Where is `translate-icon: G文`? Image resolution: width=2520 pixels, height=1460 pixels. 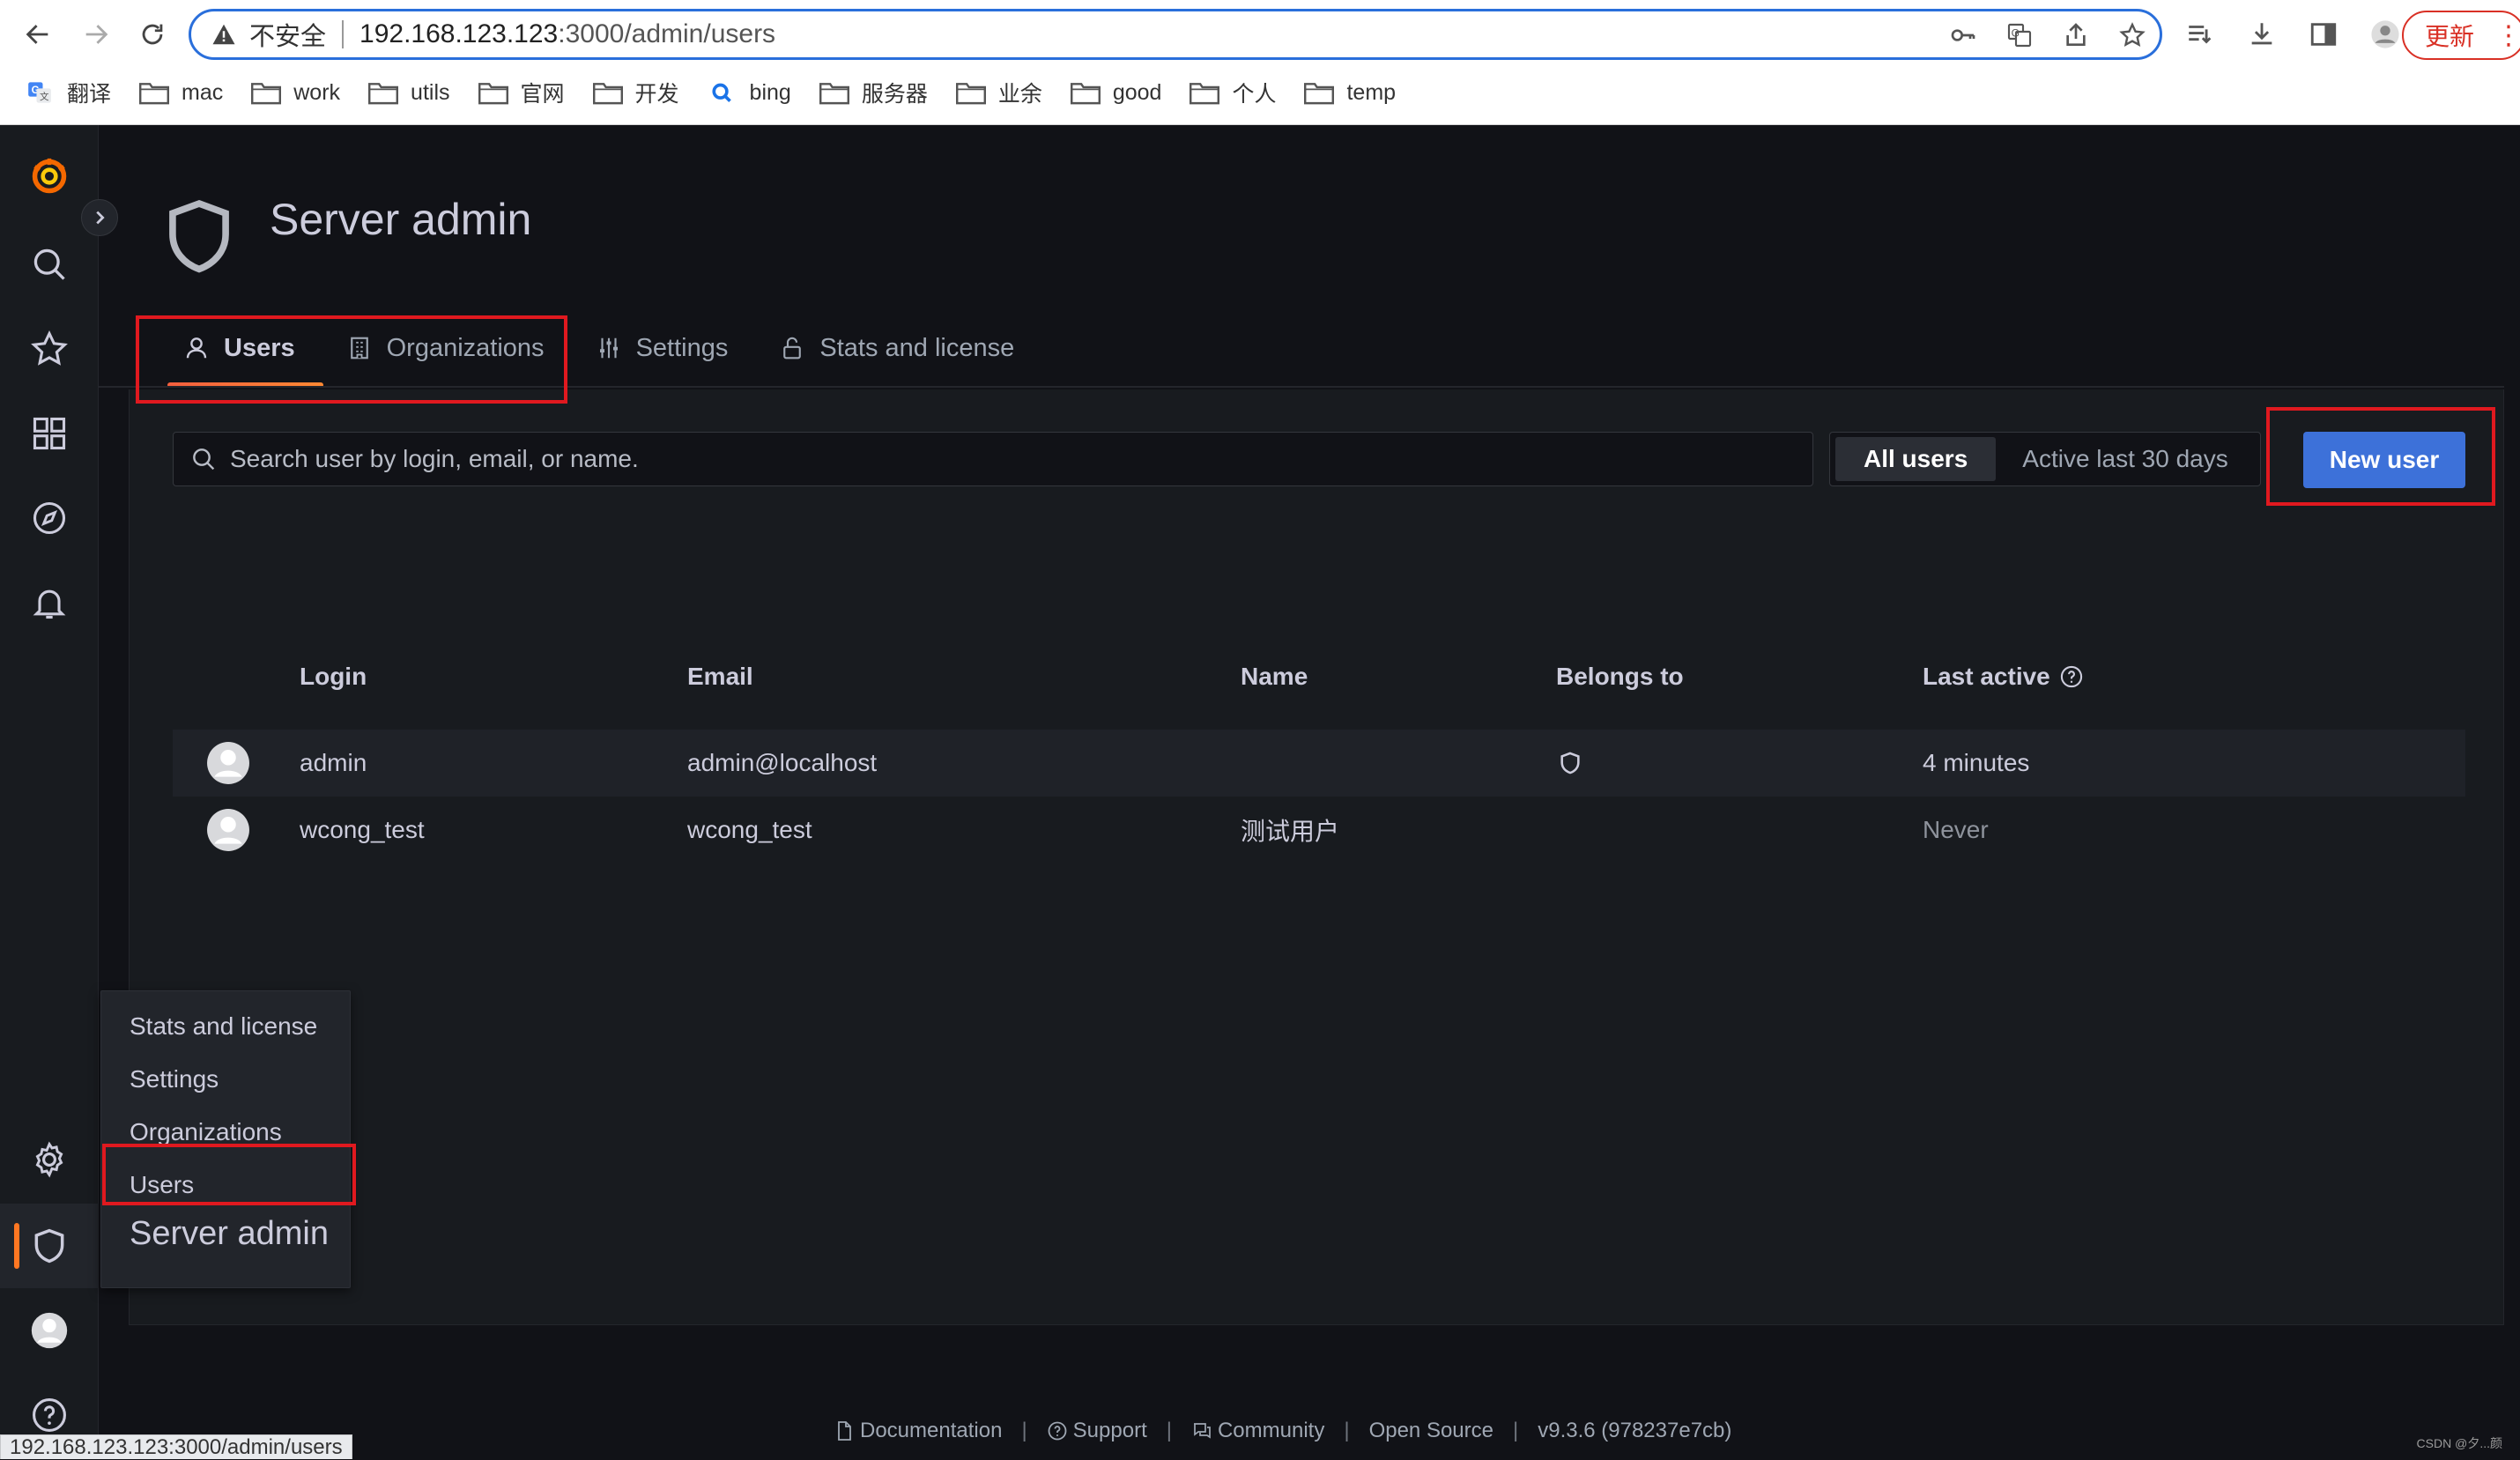 translate-icon: G文 is located at coordinates (39, 92).